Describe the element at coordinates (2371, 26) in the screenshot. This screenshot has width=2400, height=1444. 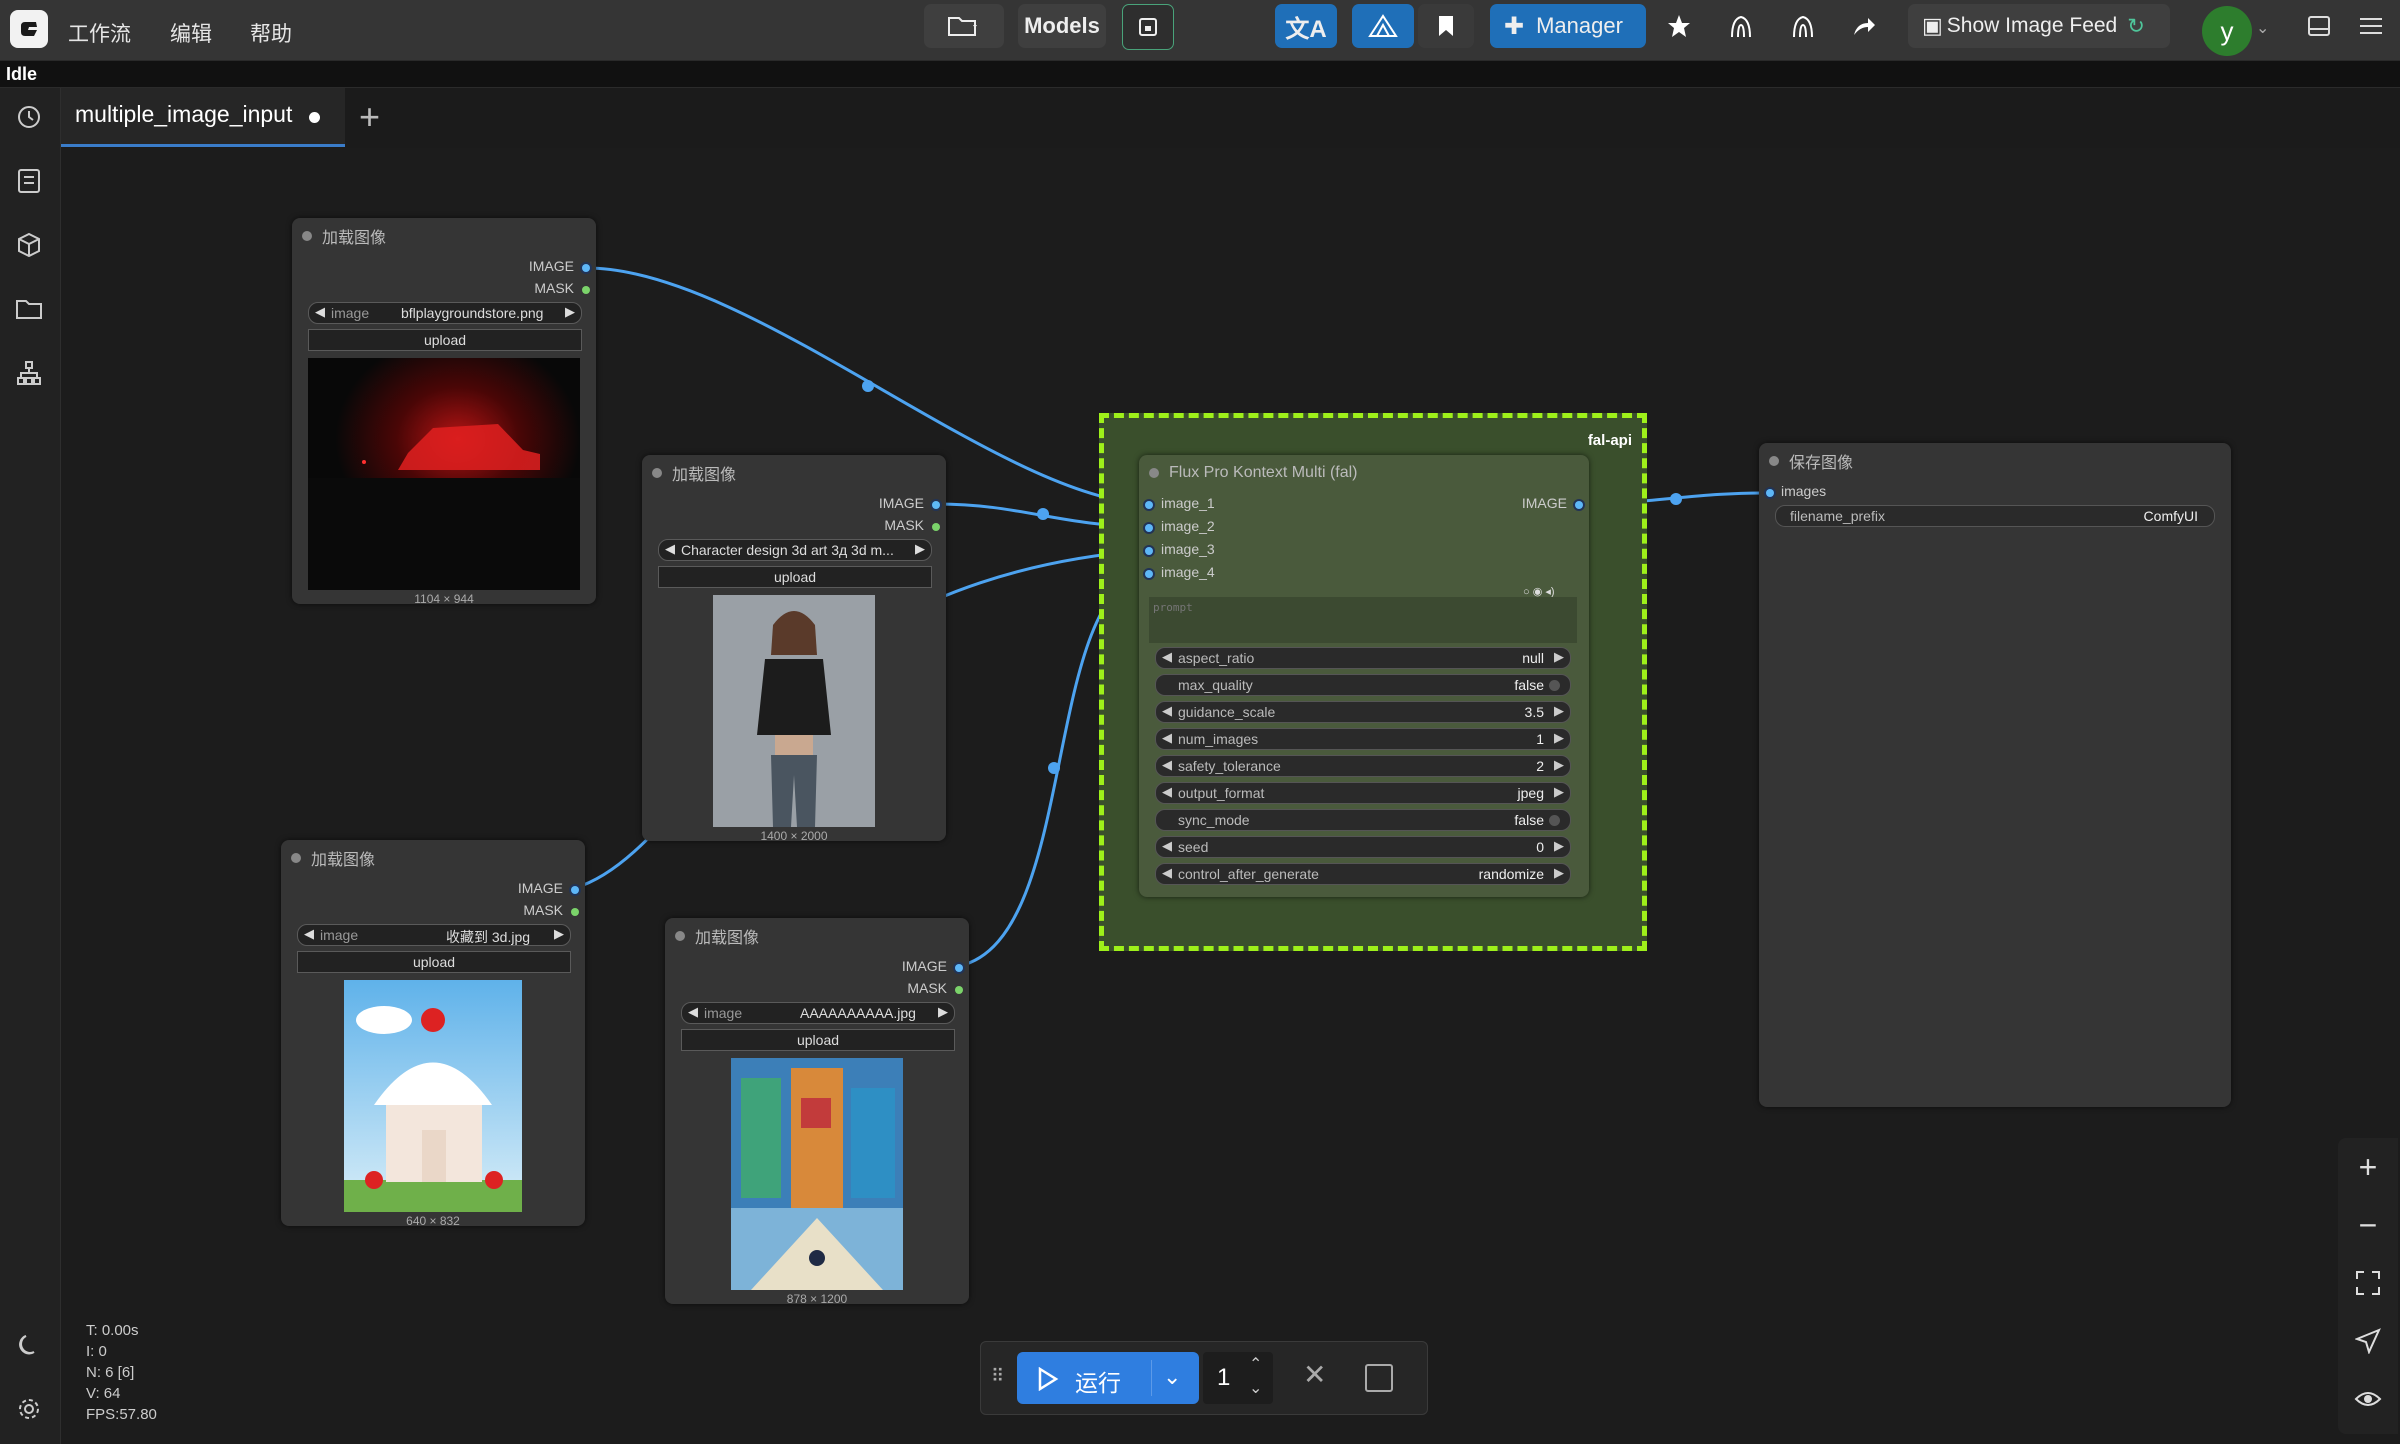
I see `hamburger-menu-icon` at that location.